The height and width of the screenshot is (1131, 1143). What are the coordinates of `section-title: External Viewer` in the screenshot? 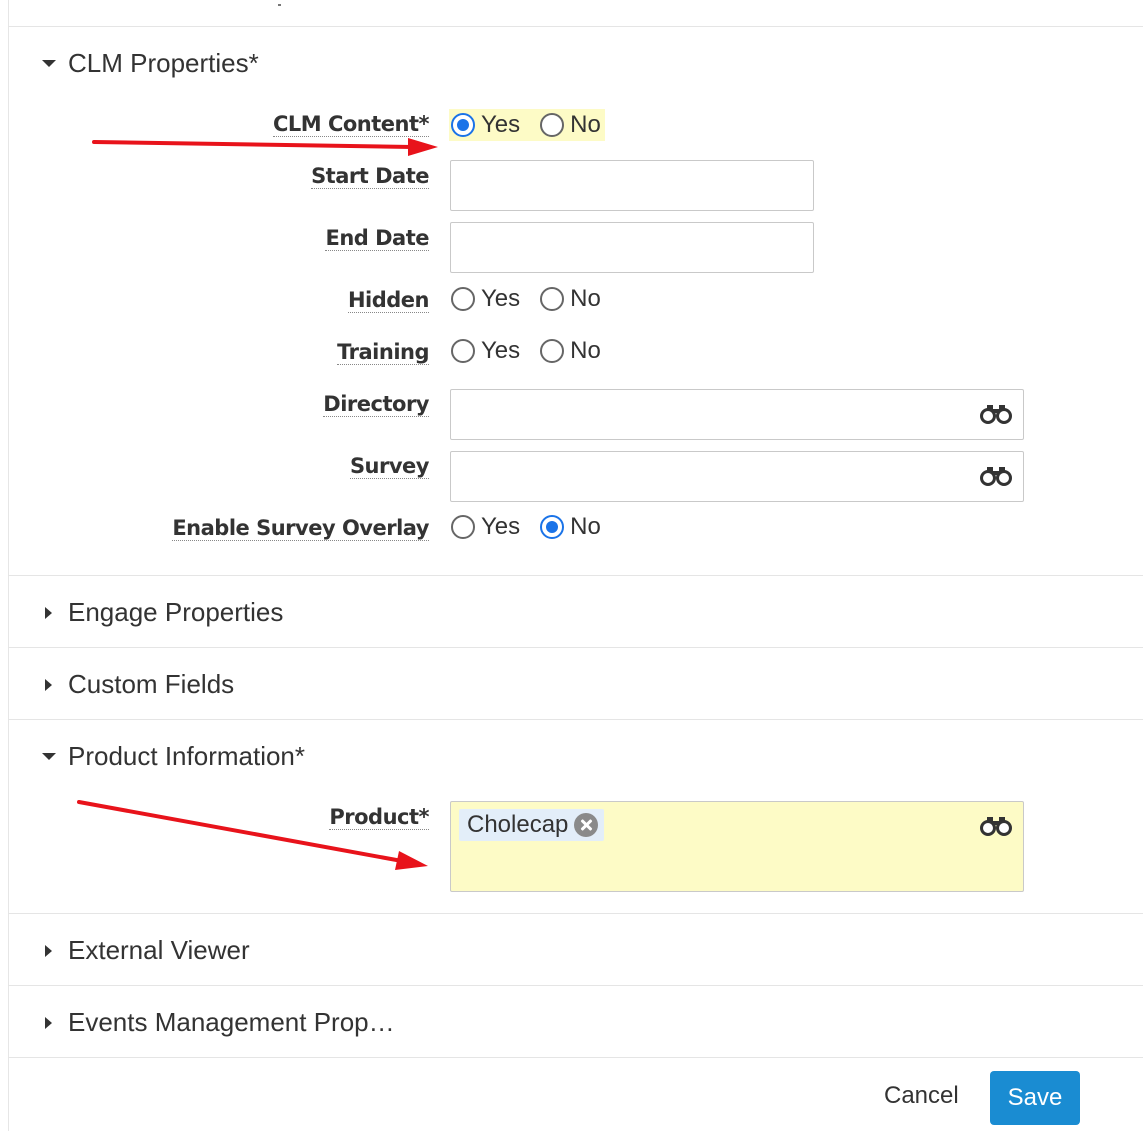 It's located at (159, 950).